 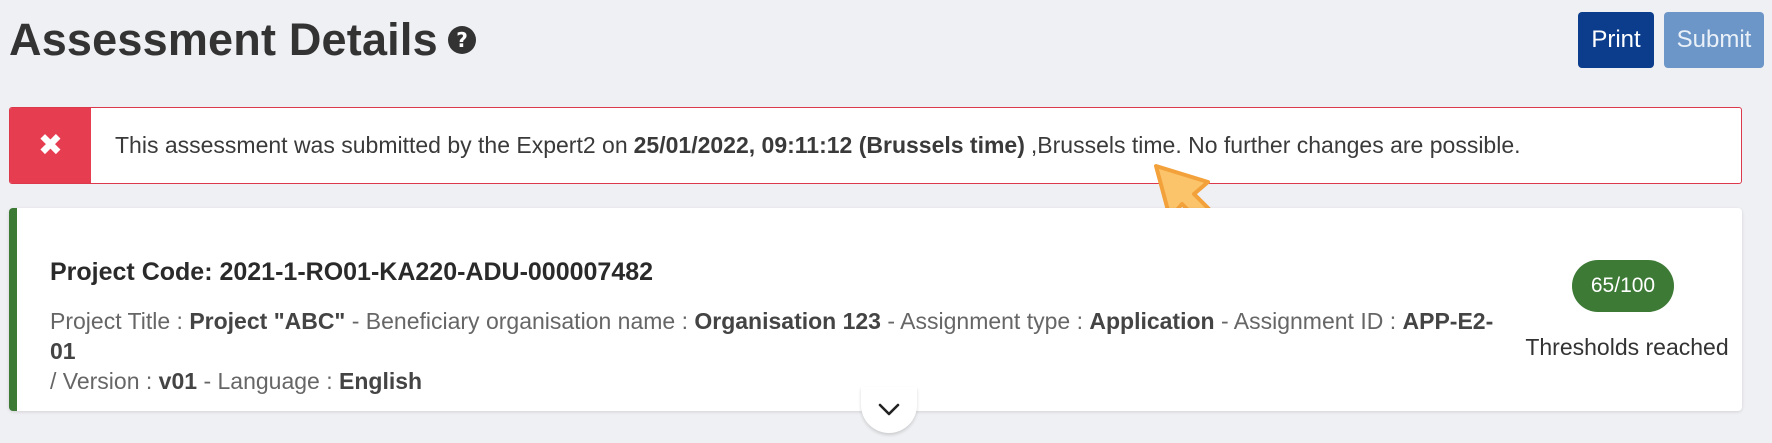 I want to click on beneficiary-label: - Beneficiary organisation name :, so click(x=519, y=321).